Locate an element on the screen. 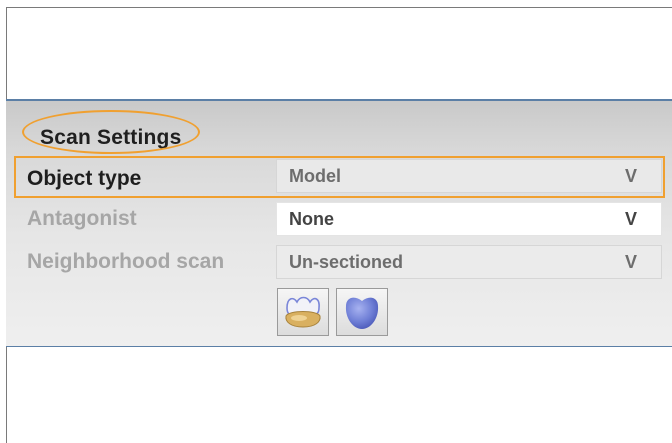 Image resolution: width=672 pixels, height=443 pixels. antagonist-value: None is located at coordinates (311, 219).